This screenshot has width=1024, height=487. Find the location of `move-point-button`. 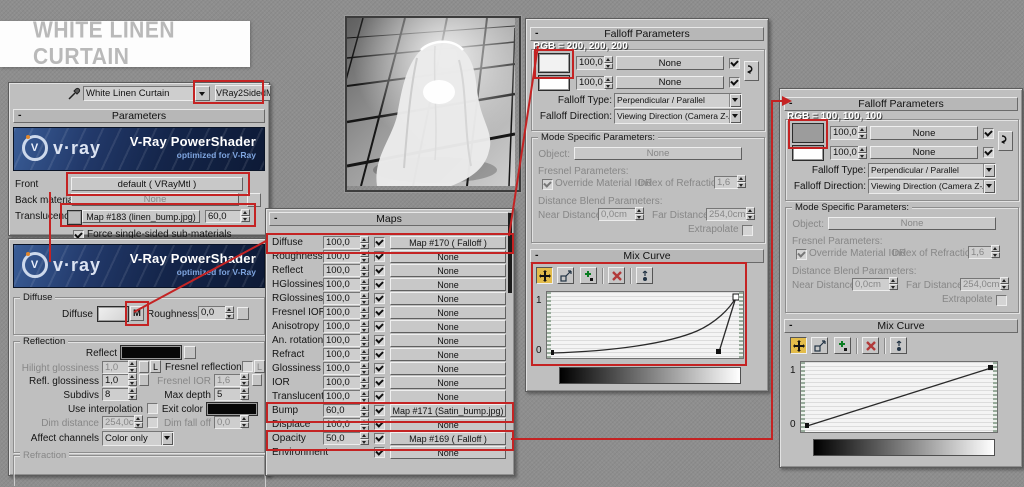

move-point-button is located at coordinates (798, 345).